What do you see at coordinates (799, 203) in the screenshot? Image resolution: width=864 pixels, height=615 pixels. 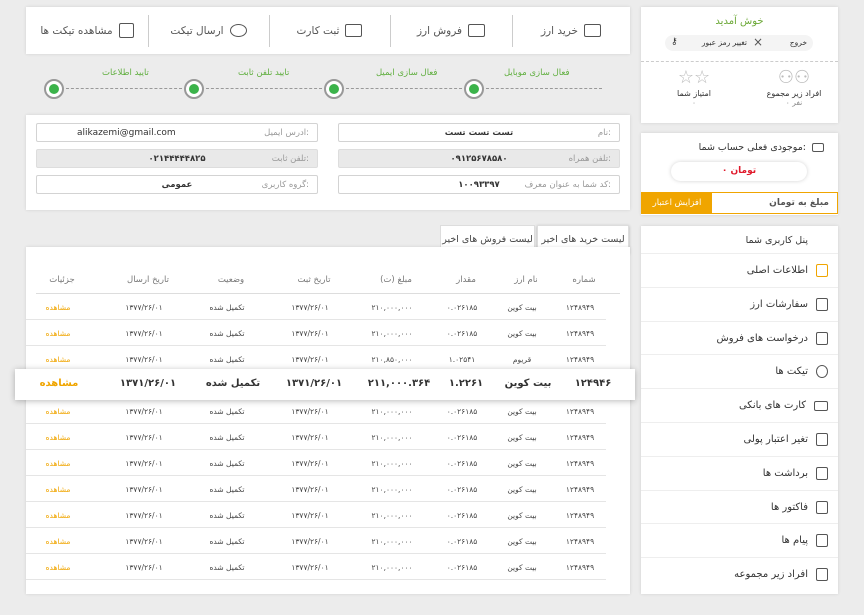 I see `amount-input: مبلغ به تومان` at bounding box center [799, 203].